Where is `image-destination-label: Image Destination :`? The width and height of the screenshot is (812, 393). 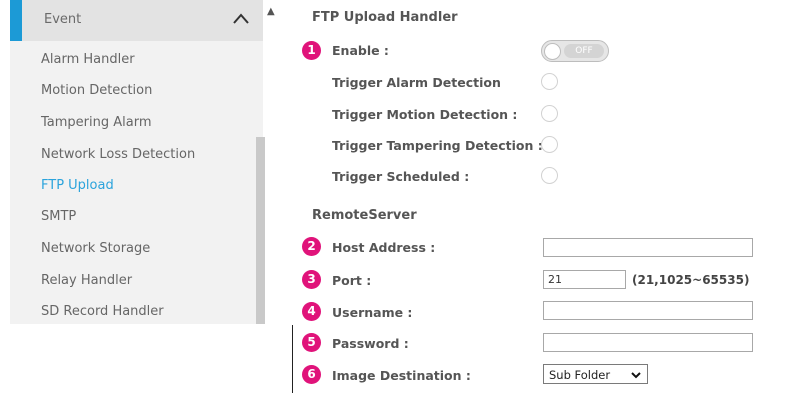
image-destination-label: Image Destination : is located at coordinates (401, 375).